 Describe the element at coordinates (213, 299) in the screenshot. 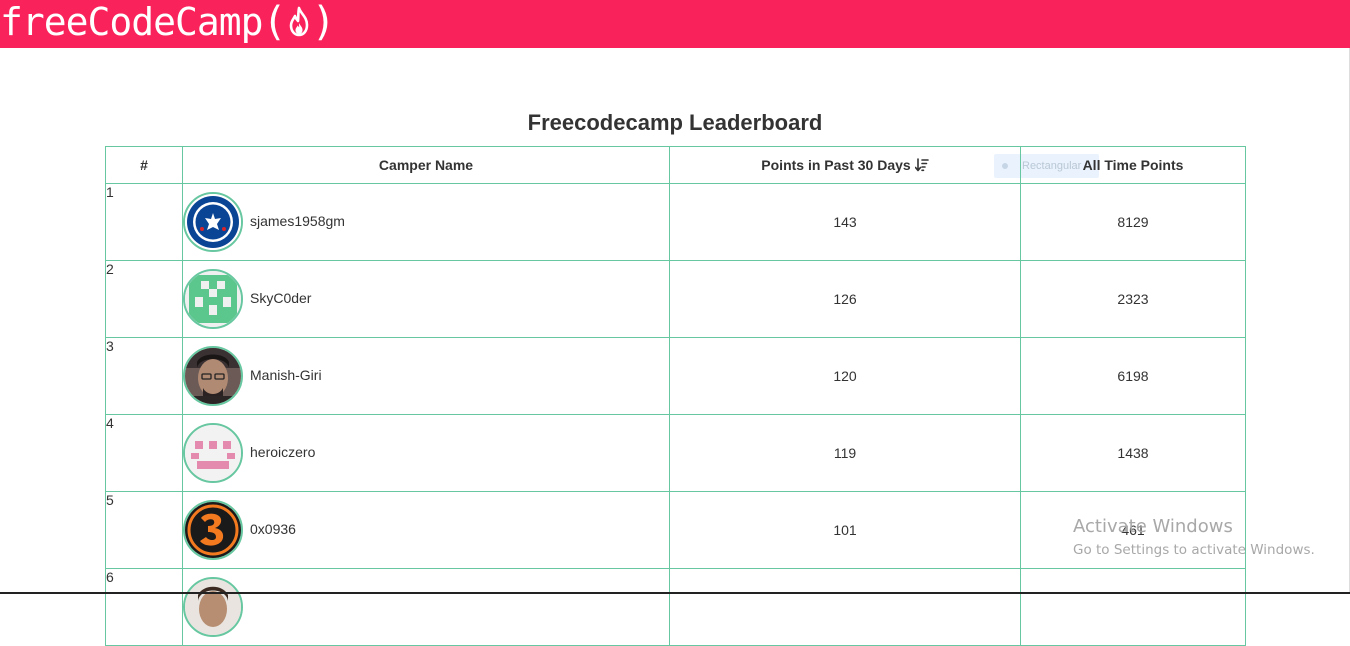

I see `green-identicon-avatar` at that location.